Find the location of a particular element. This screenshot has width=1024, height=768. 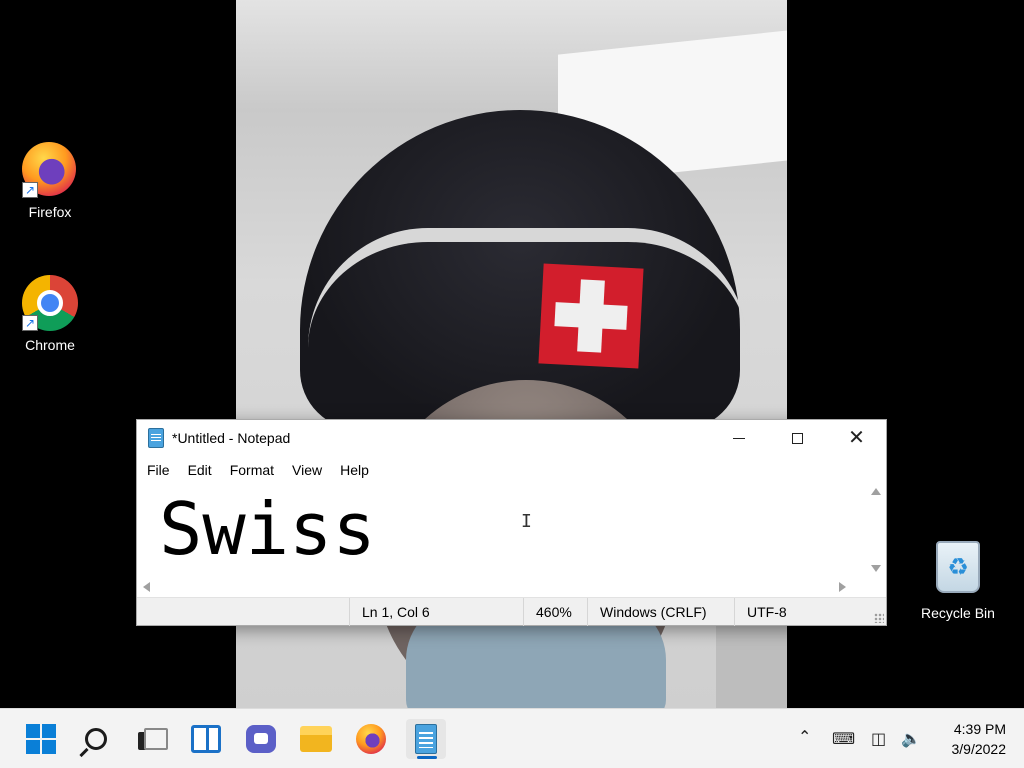

menu-format: Format is located at coordinates (256, 470).